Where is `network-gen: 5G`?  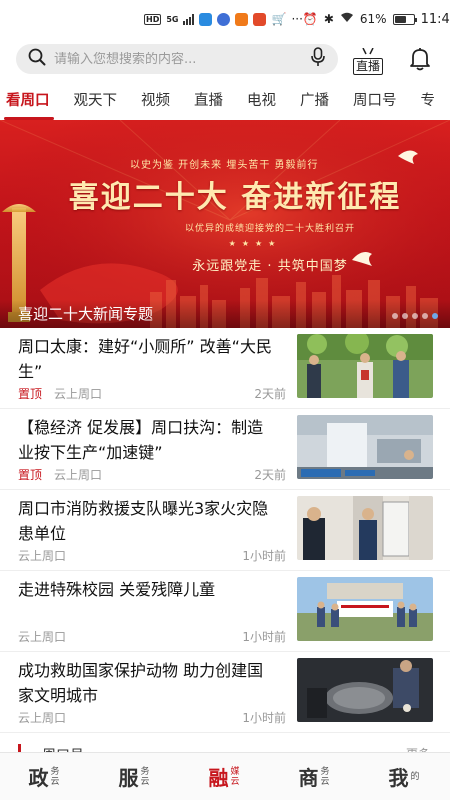
network-gen: 5G is located at coordinates (172, 19).